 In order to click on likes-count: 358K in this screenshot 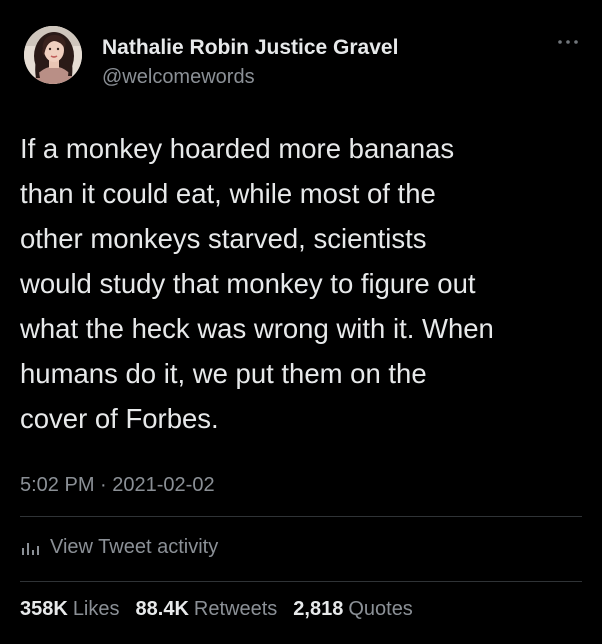, I will do `click(44, 609)`.